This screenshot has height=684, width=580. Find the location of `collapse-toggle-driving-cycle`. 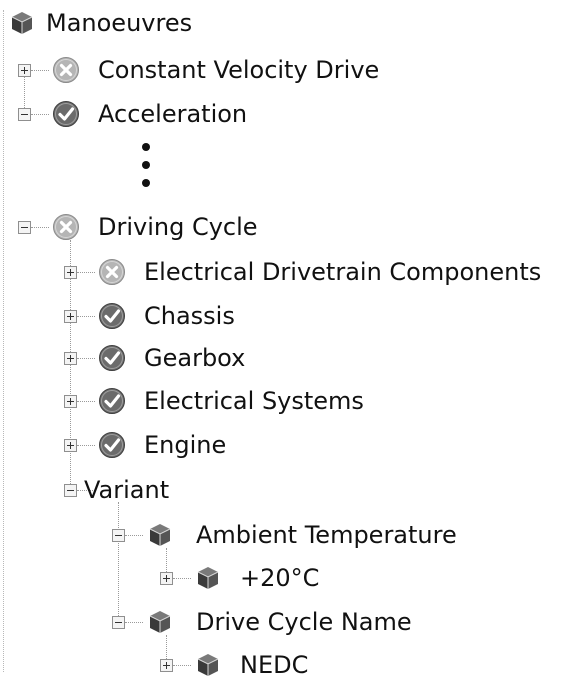

collapse-toggle-driving-cycle is located at coordinates (24, 227).